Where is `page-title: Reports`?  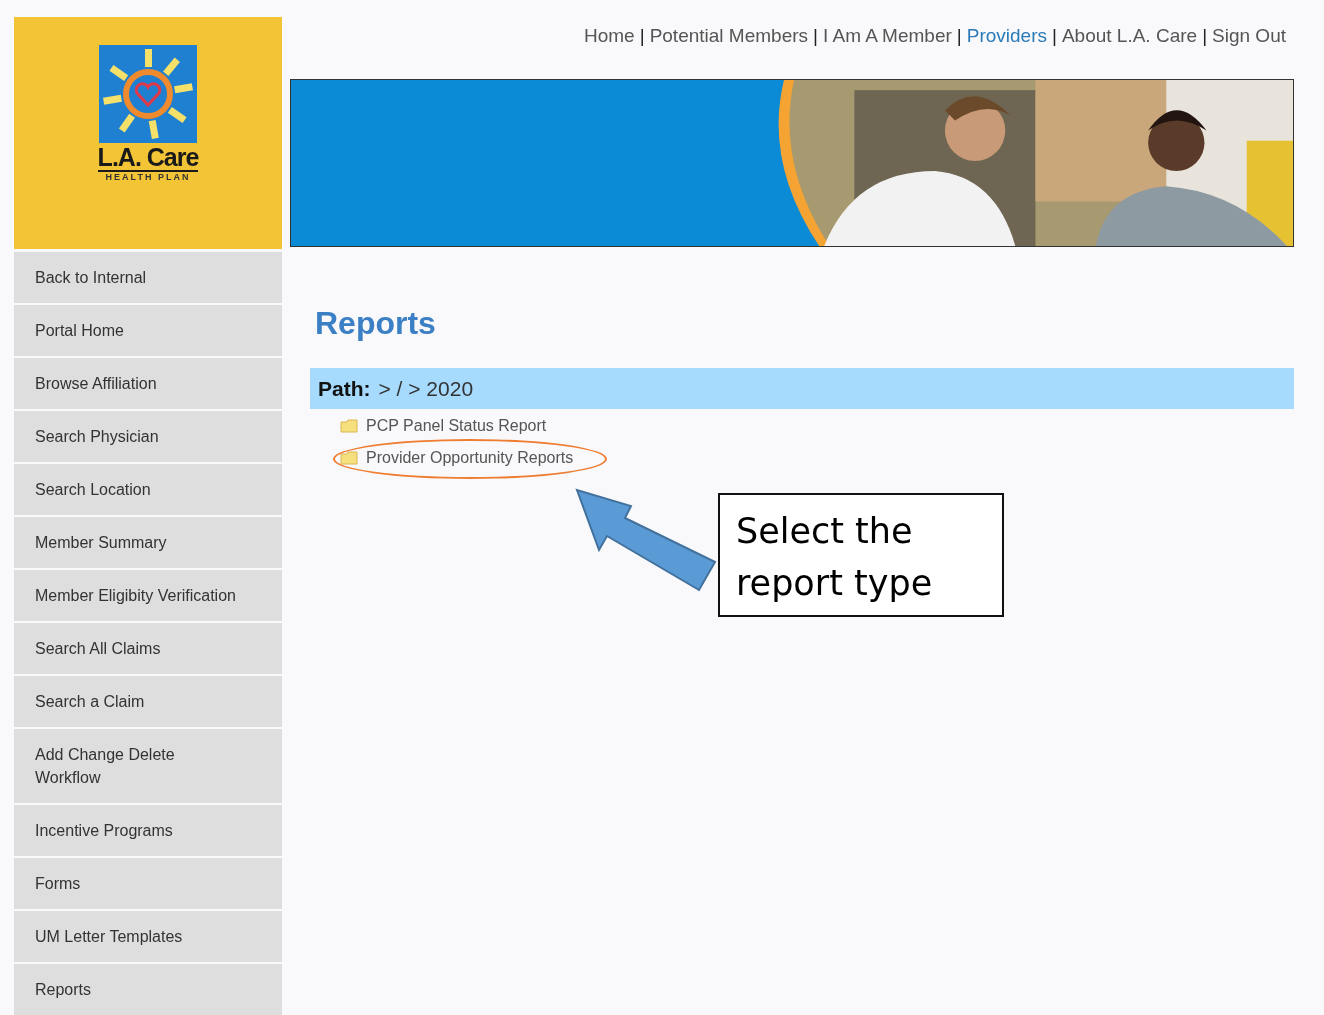
page-title: Reports is located at coordinates (376, 323).